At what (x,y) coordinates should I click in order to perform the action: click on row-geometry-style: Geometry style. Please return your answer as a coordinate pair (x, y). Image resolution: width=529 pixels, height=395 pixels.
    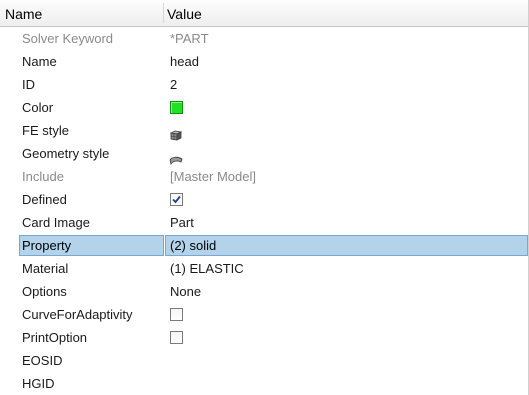
    Looking at the image, I should click on (264, 153).